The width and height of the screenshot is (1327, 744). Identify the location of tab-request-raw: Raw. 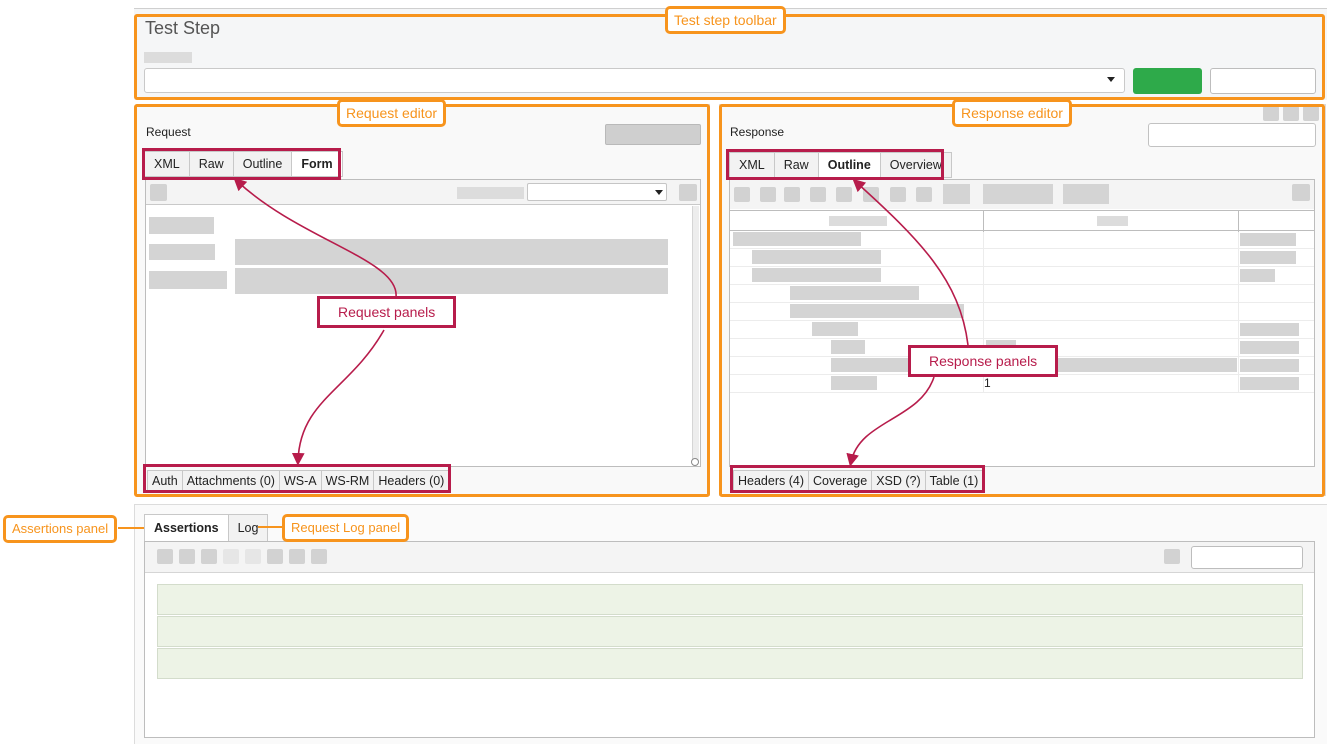
(210, 164).